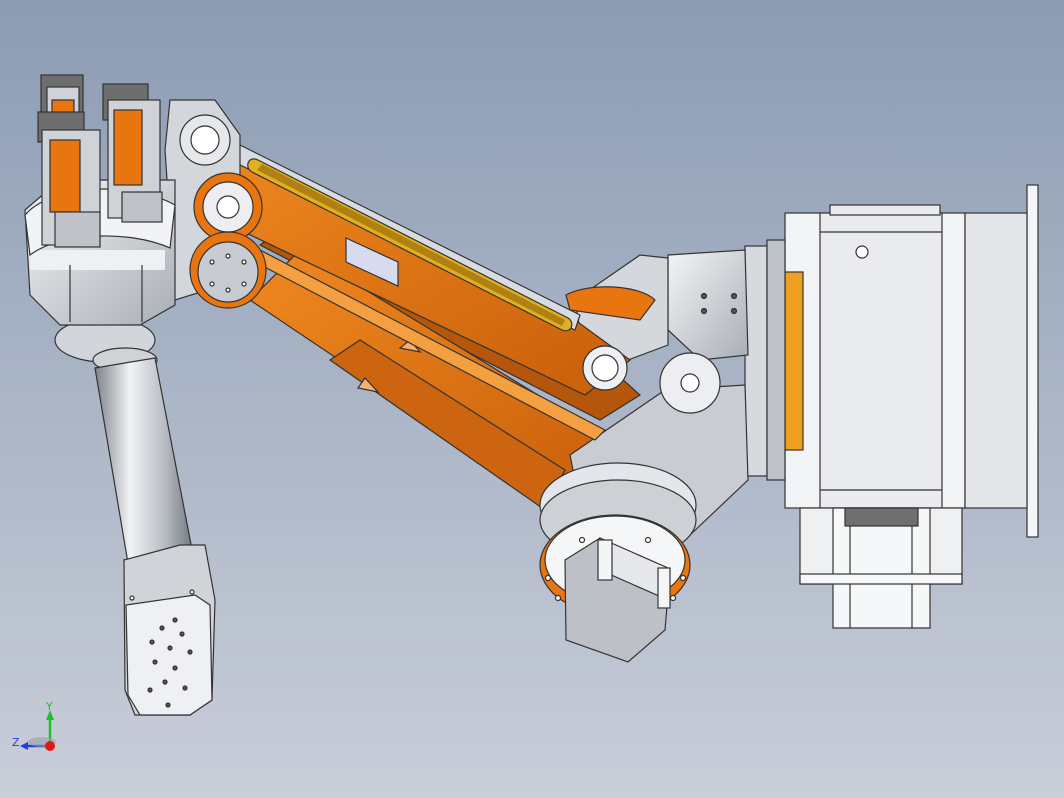  I want to click on z-axis-label: Z, so click(16, 742).